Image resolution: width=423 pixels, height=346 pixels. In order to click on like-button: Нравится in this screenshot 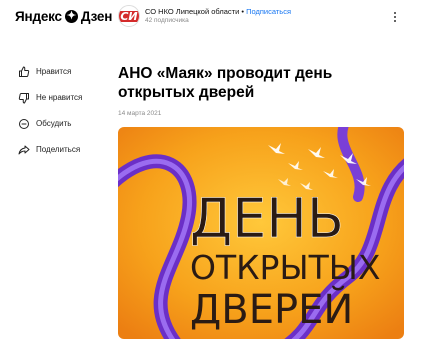, I will do `click(50, 71)`.